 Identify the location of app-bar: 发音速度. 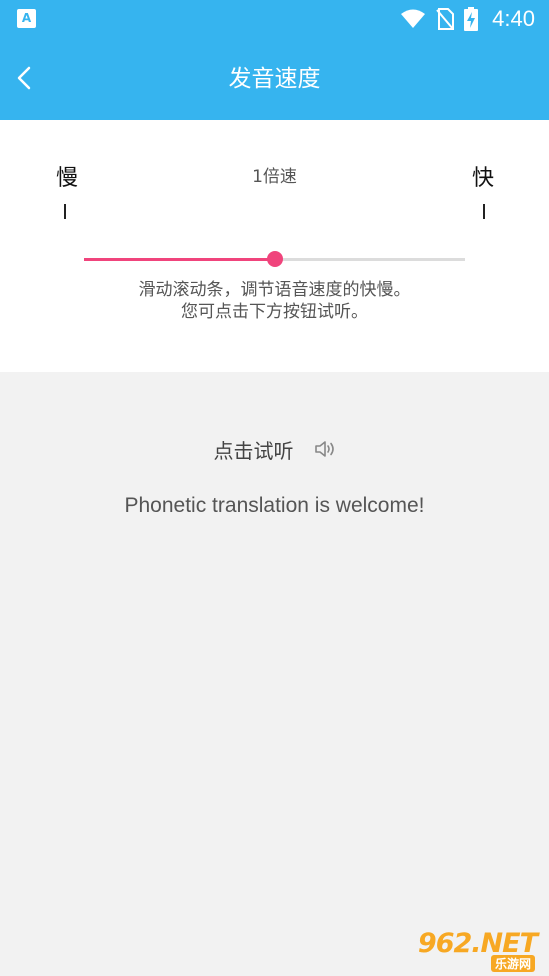
(274, 79).